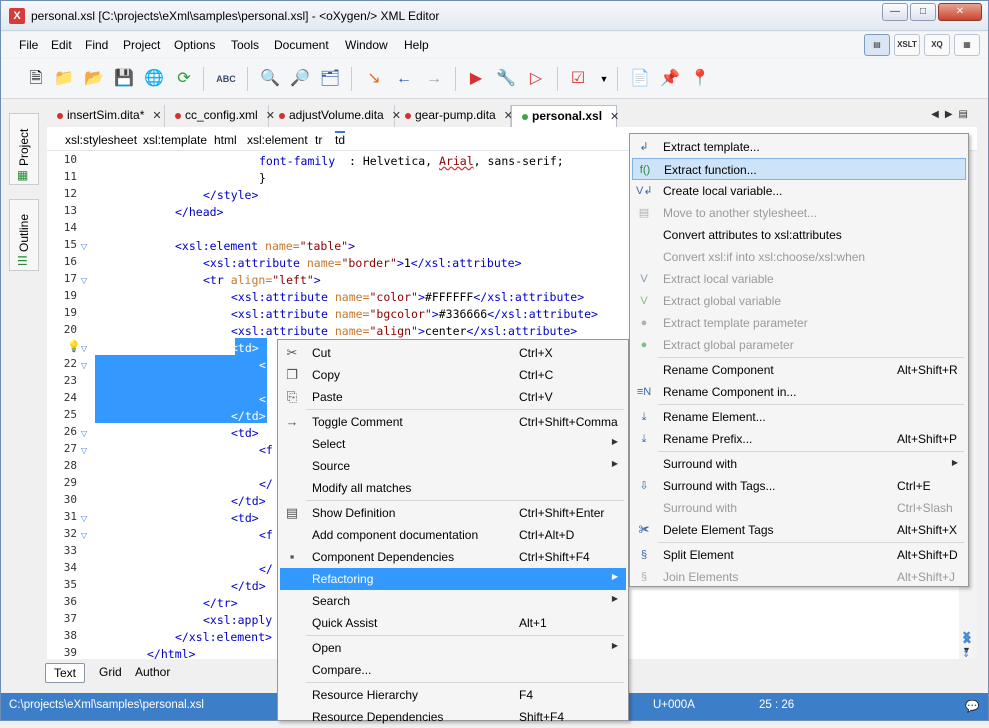 Image resolution: width=989 pixels, height=728 pixels. What do you see at coordinates (335, 116) in the screenshot?
I see `tab-adjustvolume: adjustVolume.dita ✕` at bounding box center [335, 116].